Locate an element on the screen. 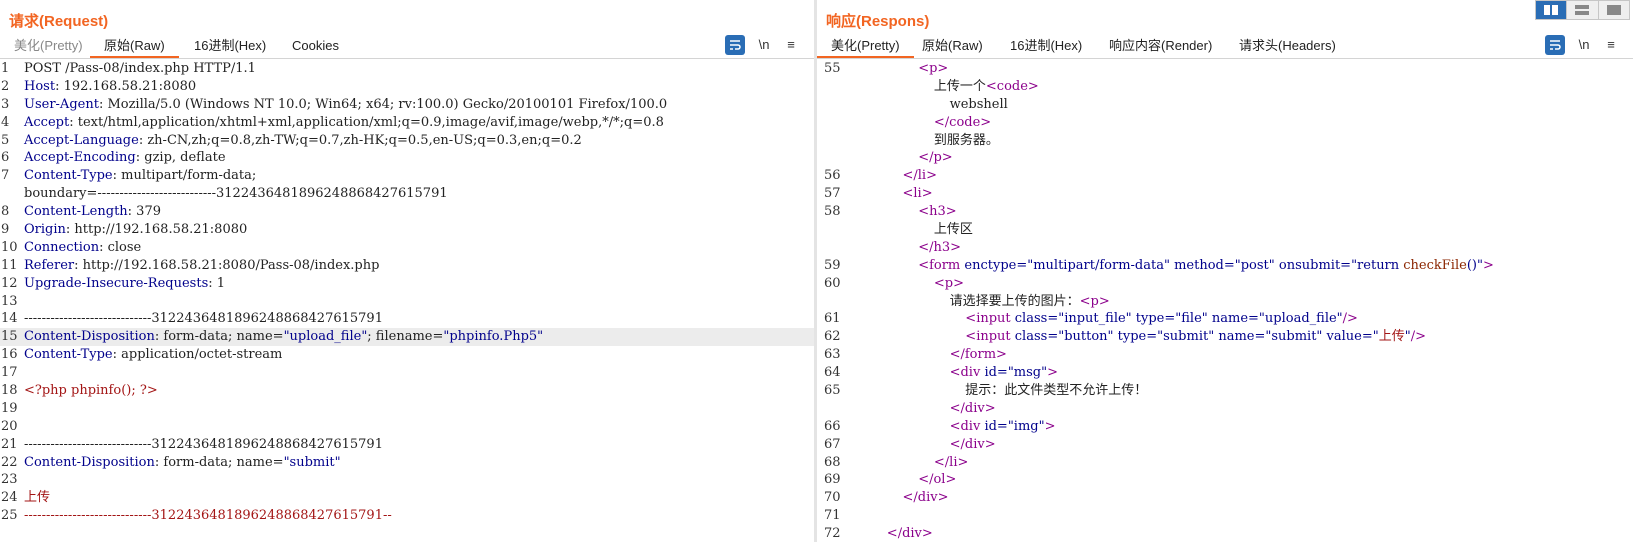  code-line: 66 <div id="img"> is located at coordinates (1225, 427).